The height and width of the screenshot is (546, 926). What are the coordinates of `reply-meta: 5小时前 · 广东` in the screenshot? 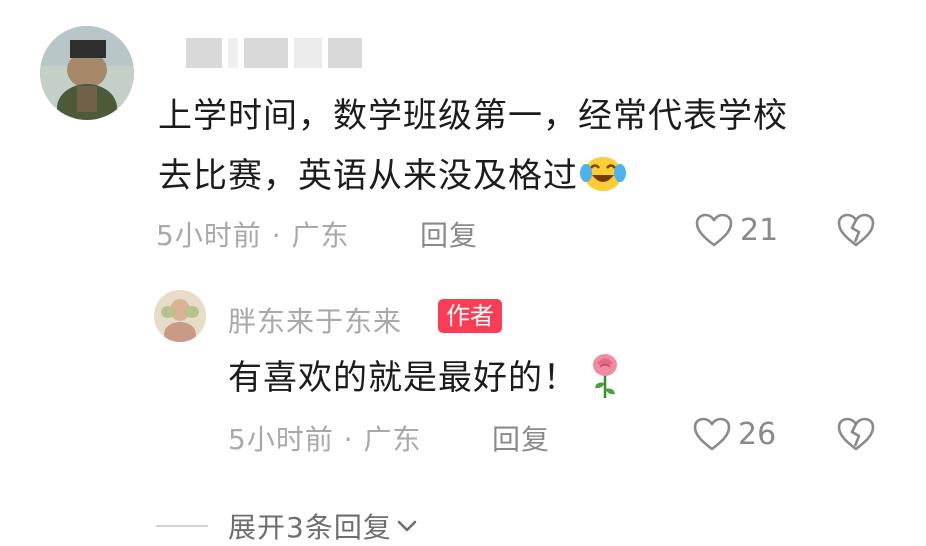 It's located at (325, 439).